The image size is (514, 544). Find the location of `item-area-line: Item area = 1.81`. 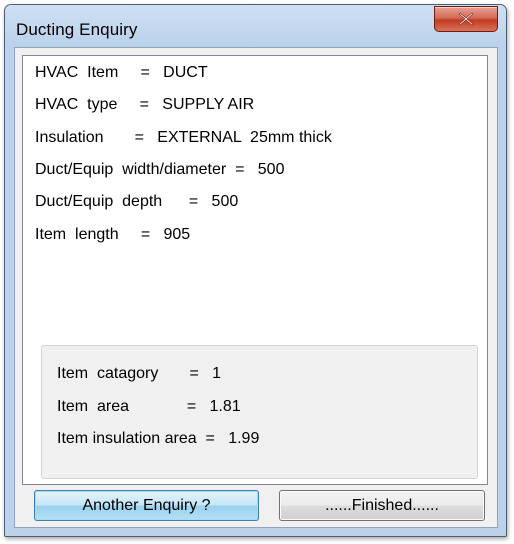

item-area-line: Item area = 1.81 is located at coordinates (149, 406).